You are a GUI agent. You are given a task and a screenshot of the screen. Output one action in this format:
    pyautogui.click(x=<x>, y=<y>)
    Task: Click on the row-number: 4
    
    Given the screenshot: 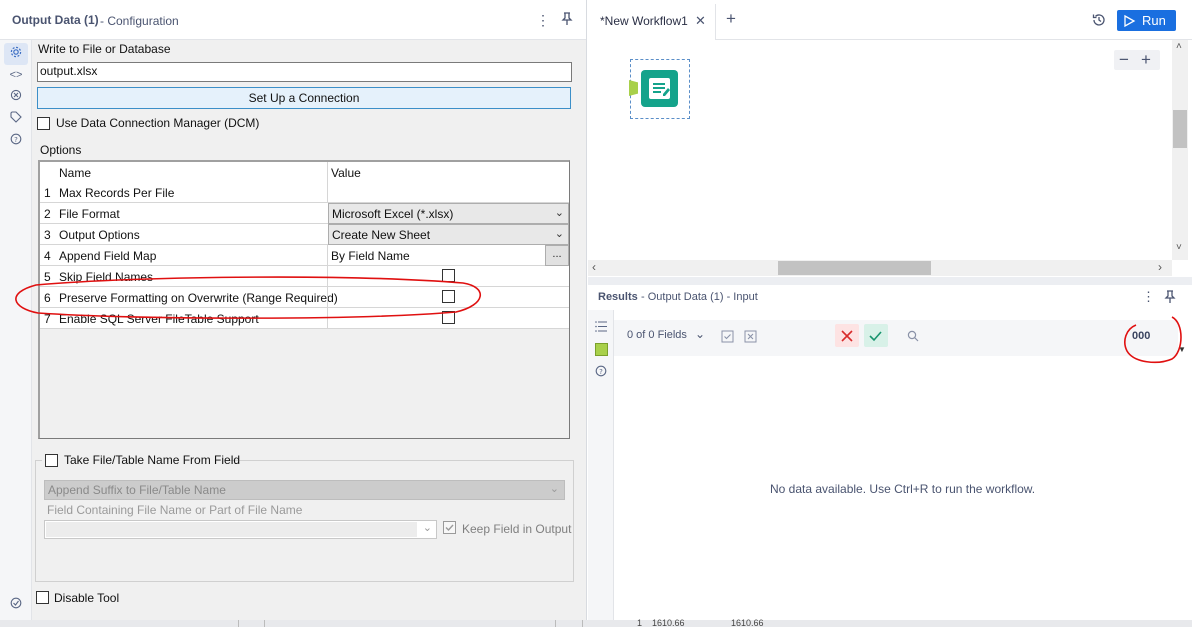 What is the action you would take?
    pyautogui.click(x=47, y=256)
    